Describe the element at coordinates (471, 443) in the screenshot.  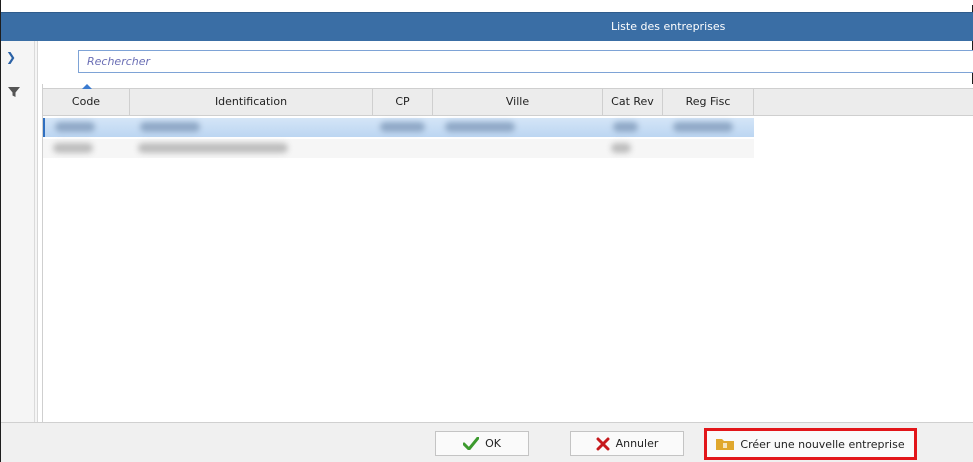
I see `check-icon` at that location.